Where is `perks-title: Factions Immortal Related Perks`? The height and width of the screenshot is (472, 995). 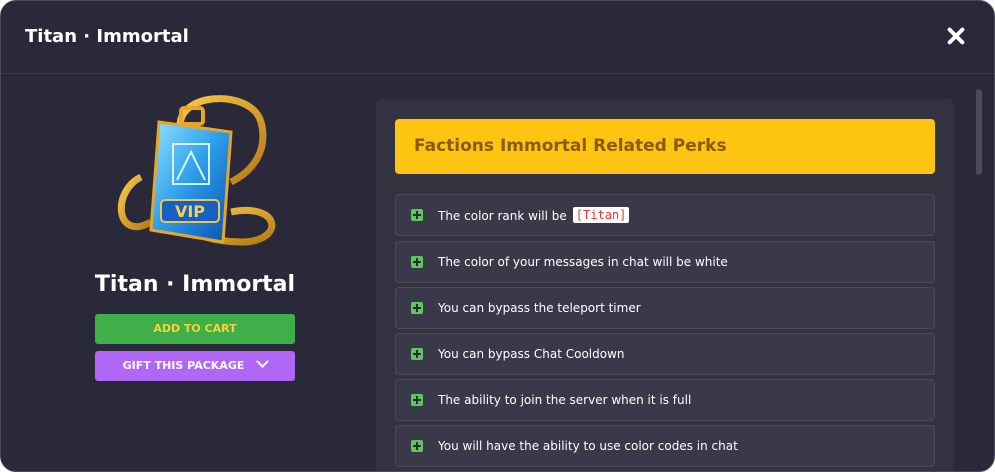 perks-title: Factions Immortal Related Perks is located at coordinates (570, 146).